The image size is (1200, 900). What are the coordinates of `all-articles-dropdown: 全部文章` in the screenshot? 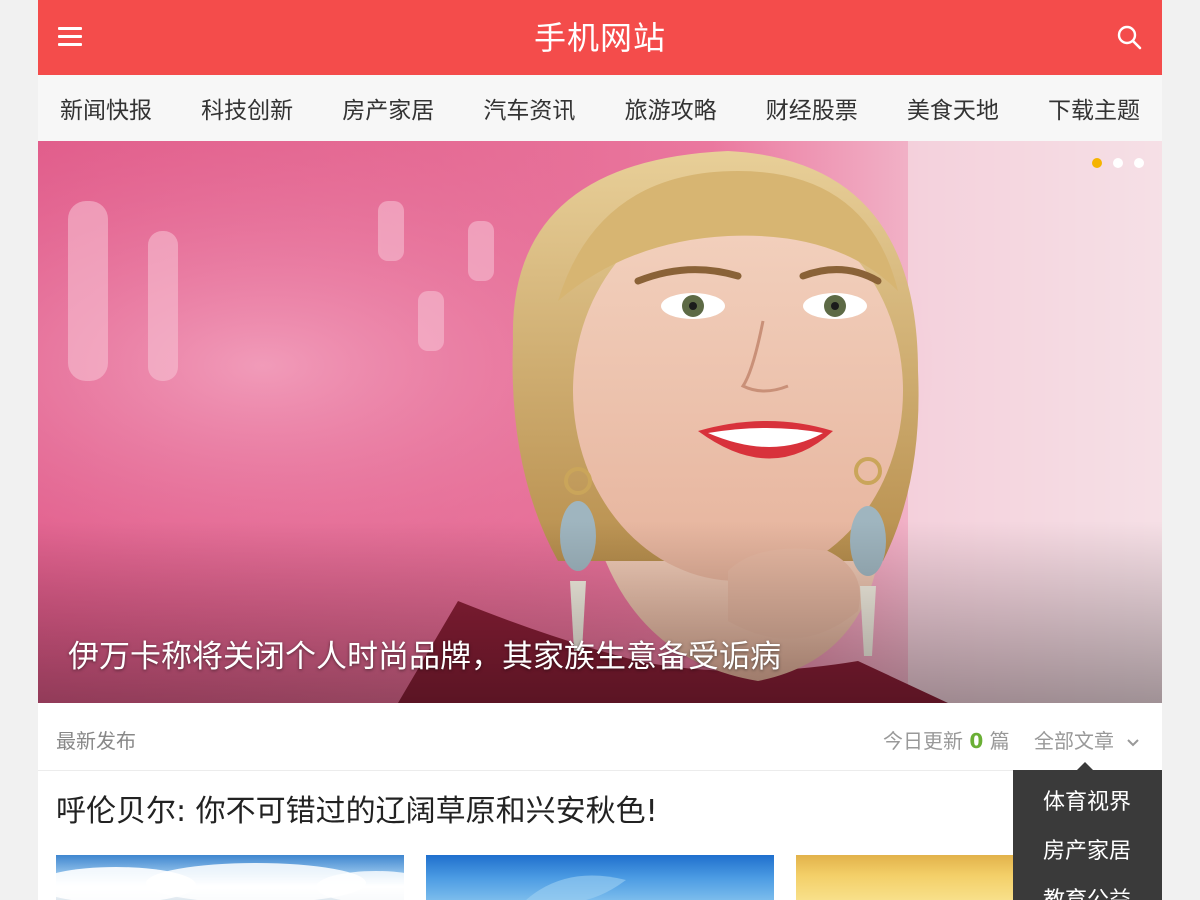 It's located at (1087, 739).